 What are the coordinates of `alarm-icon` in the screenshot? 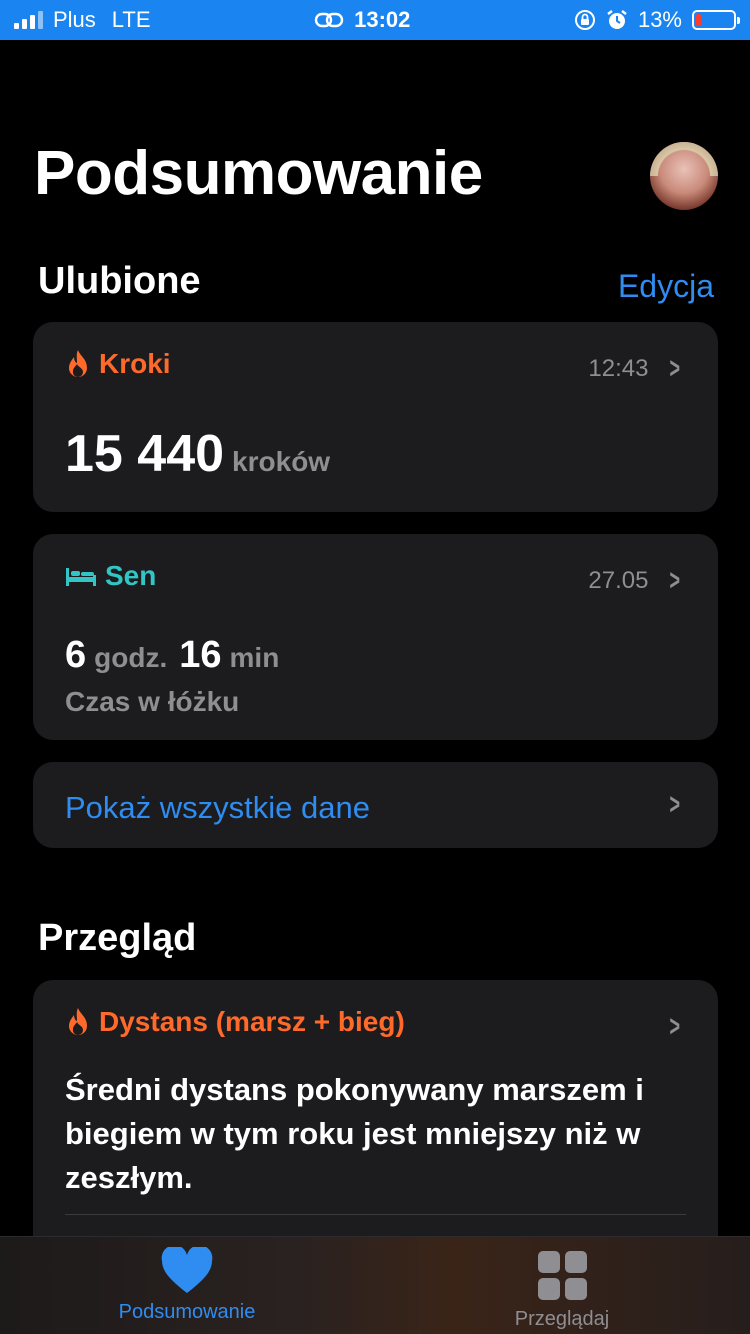 It's located at (617, 19).